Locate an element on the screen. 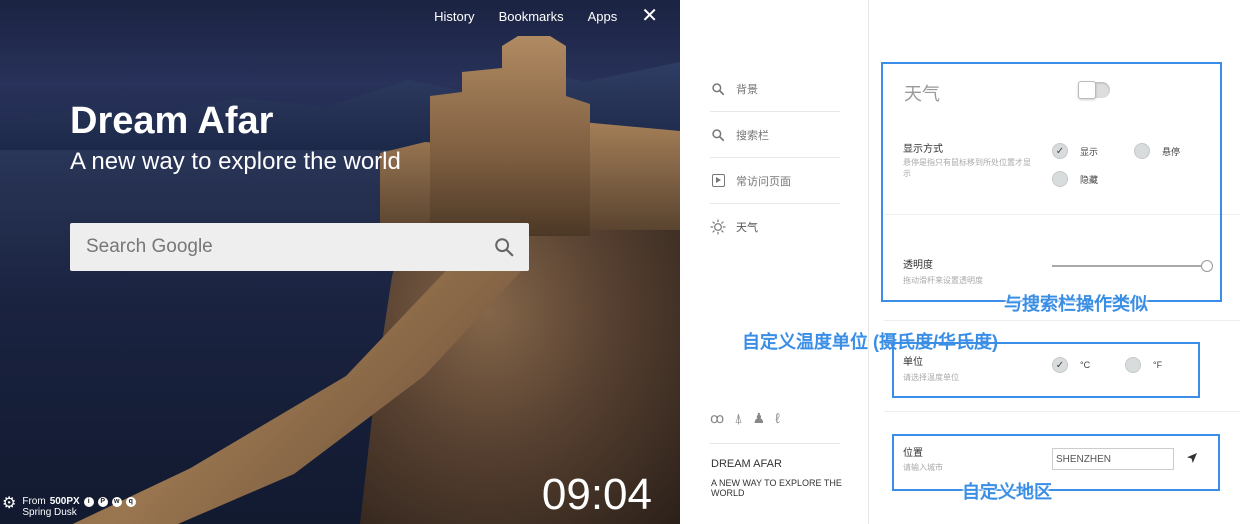  qq-icon: ♟ is located at coordinates (759, 418).